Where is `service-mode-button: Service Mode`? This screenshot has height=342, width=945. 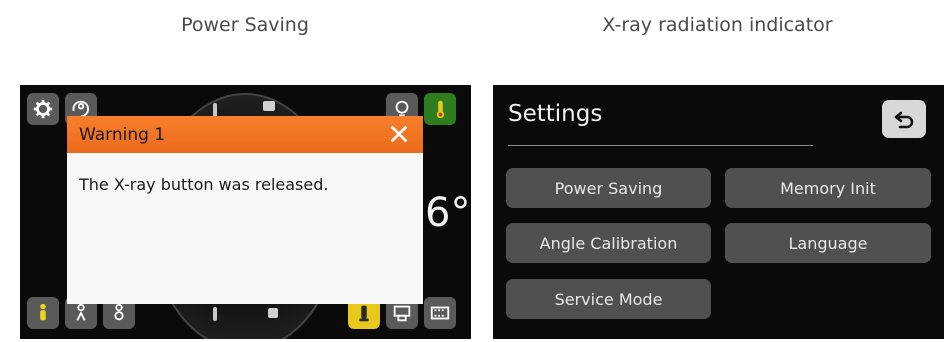
service-mode-button: Service Mode is located at coordinates (608, 299).